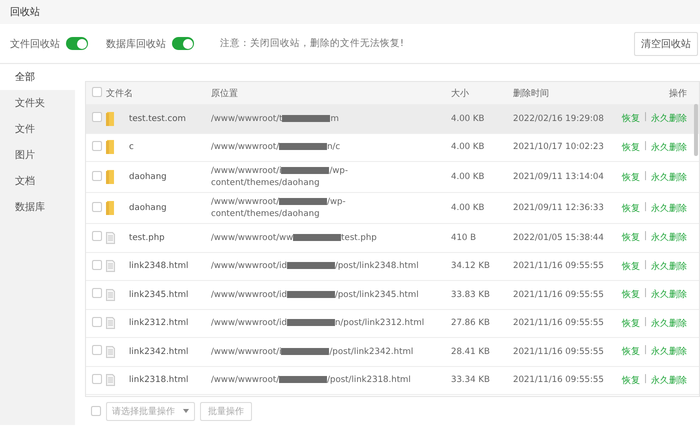  What do you see at coordinates (159, 323) in the screenshot?
I see `file-name: link2312.html` at bounding box center [159, 323].